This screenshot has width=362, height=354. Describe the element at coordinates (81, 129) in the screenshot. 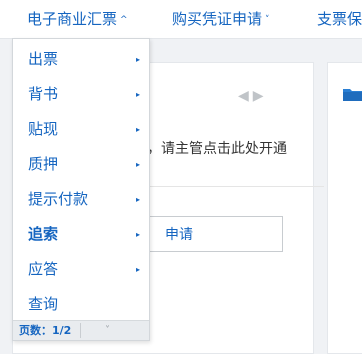

I see `menu-item-discount: 贴现 ▸` at that location.